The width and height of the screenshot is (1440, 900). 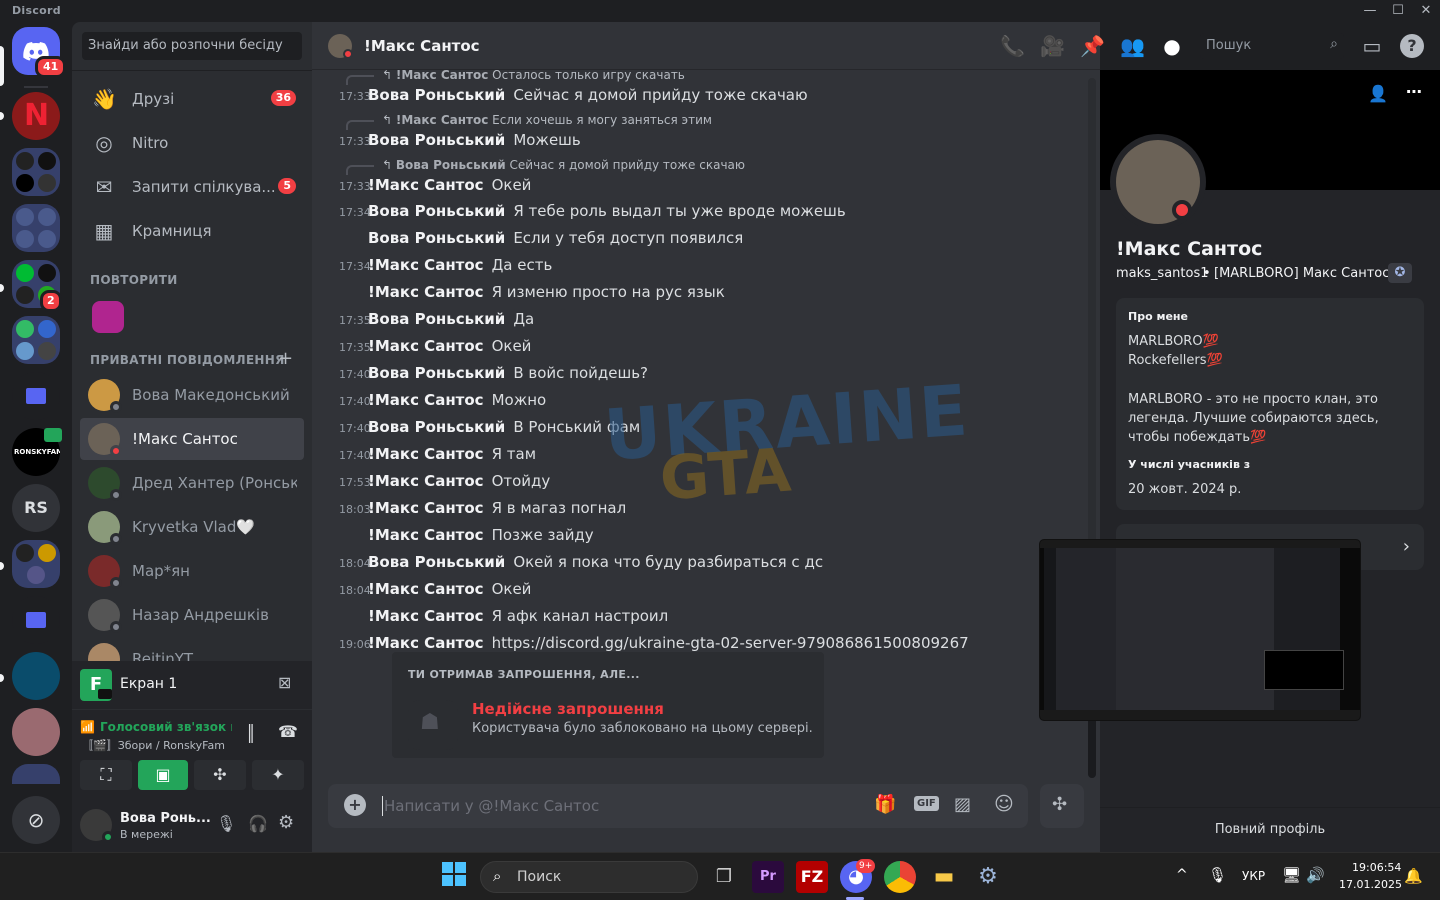 I want to click on message-input: Написати у @!Макс Сантос, so click(x=491, y=806).